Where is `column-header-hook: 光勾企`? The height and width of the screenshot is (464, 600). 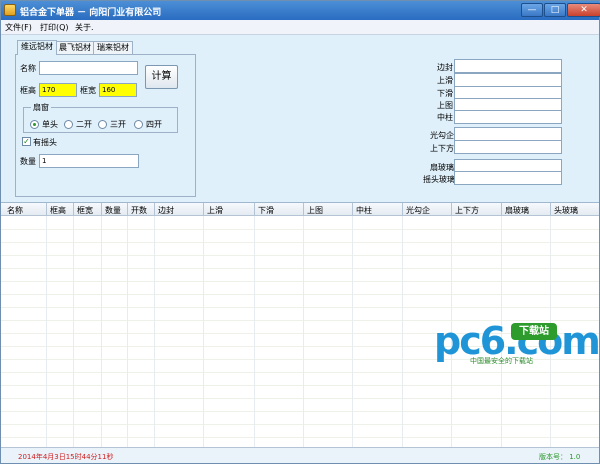
column-header-hook: 光勾企 is located at coordinates (418, 210).